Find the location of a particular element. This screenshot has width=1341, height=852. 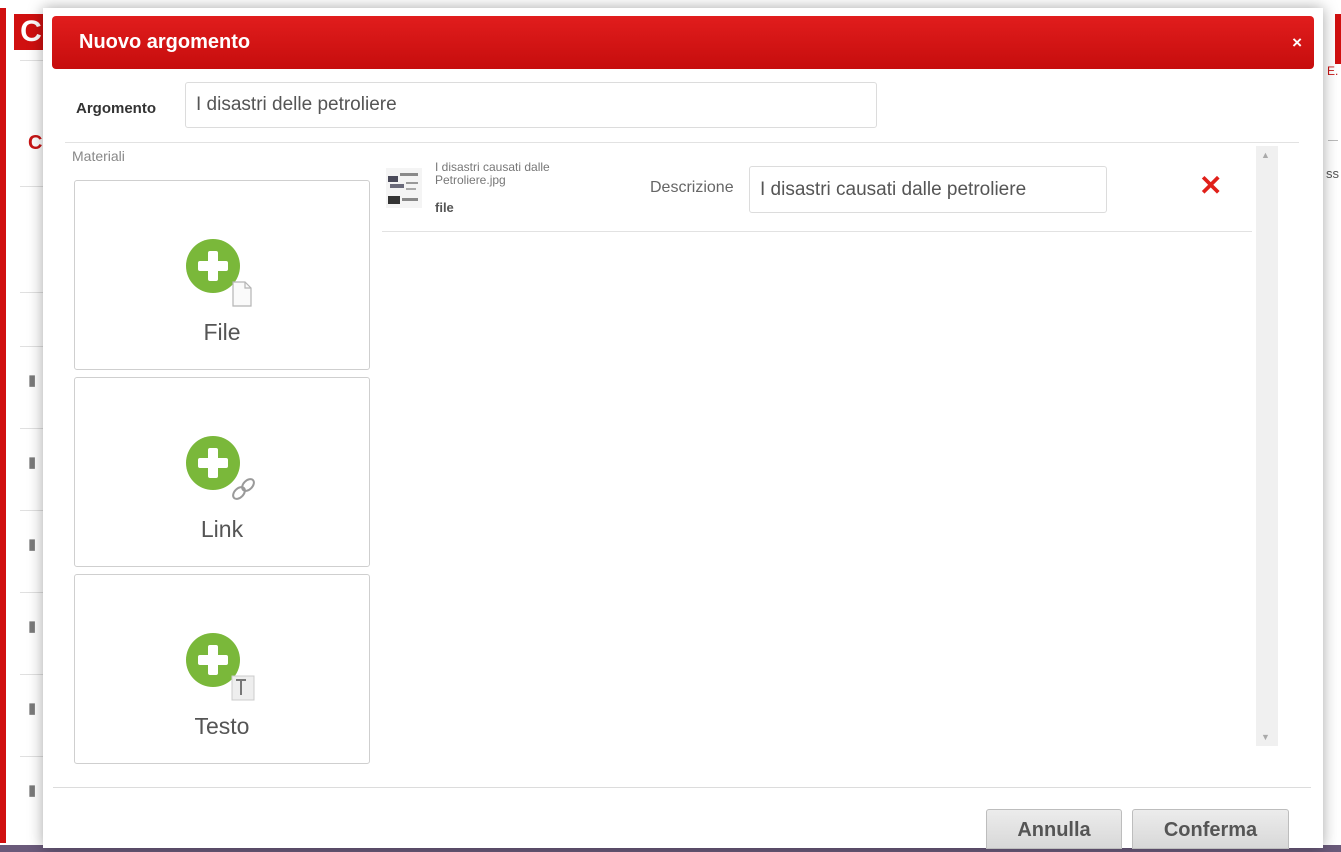

link-icon is located at coordinates (243, 489).